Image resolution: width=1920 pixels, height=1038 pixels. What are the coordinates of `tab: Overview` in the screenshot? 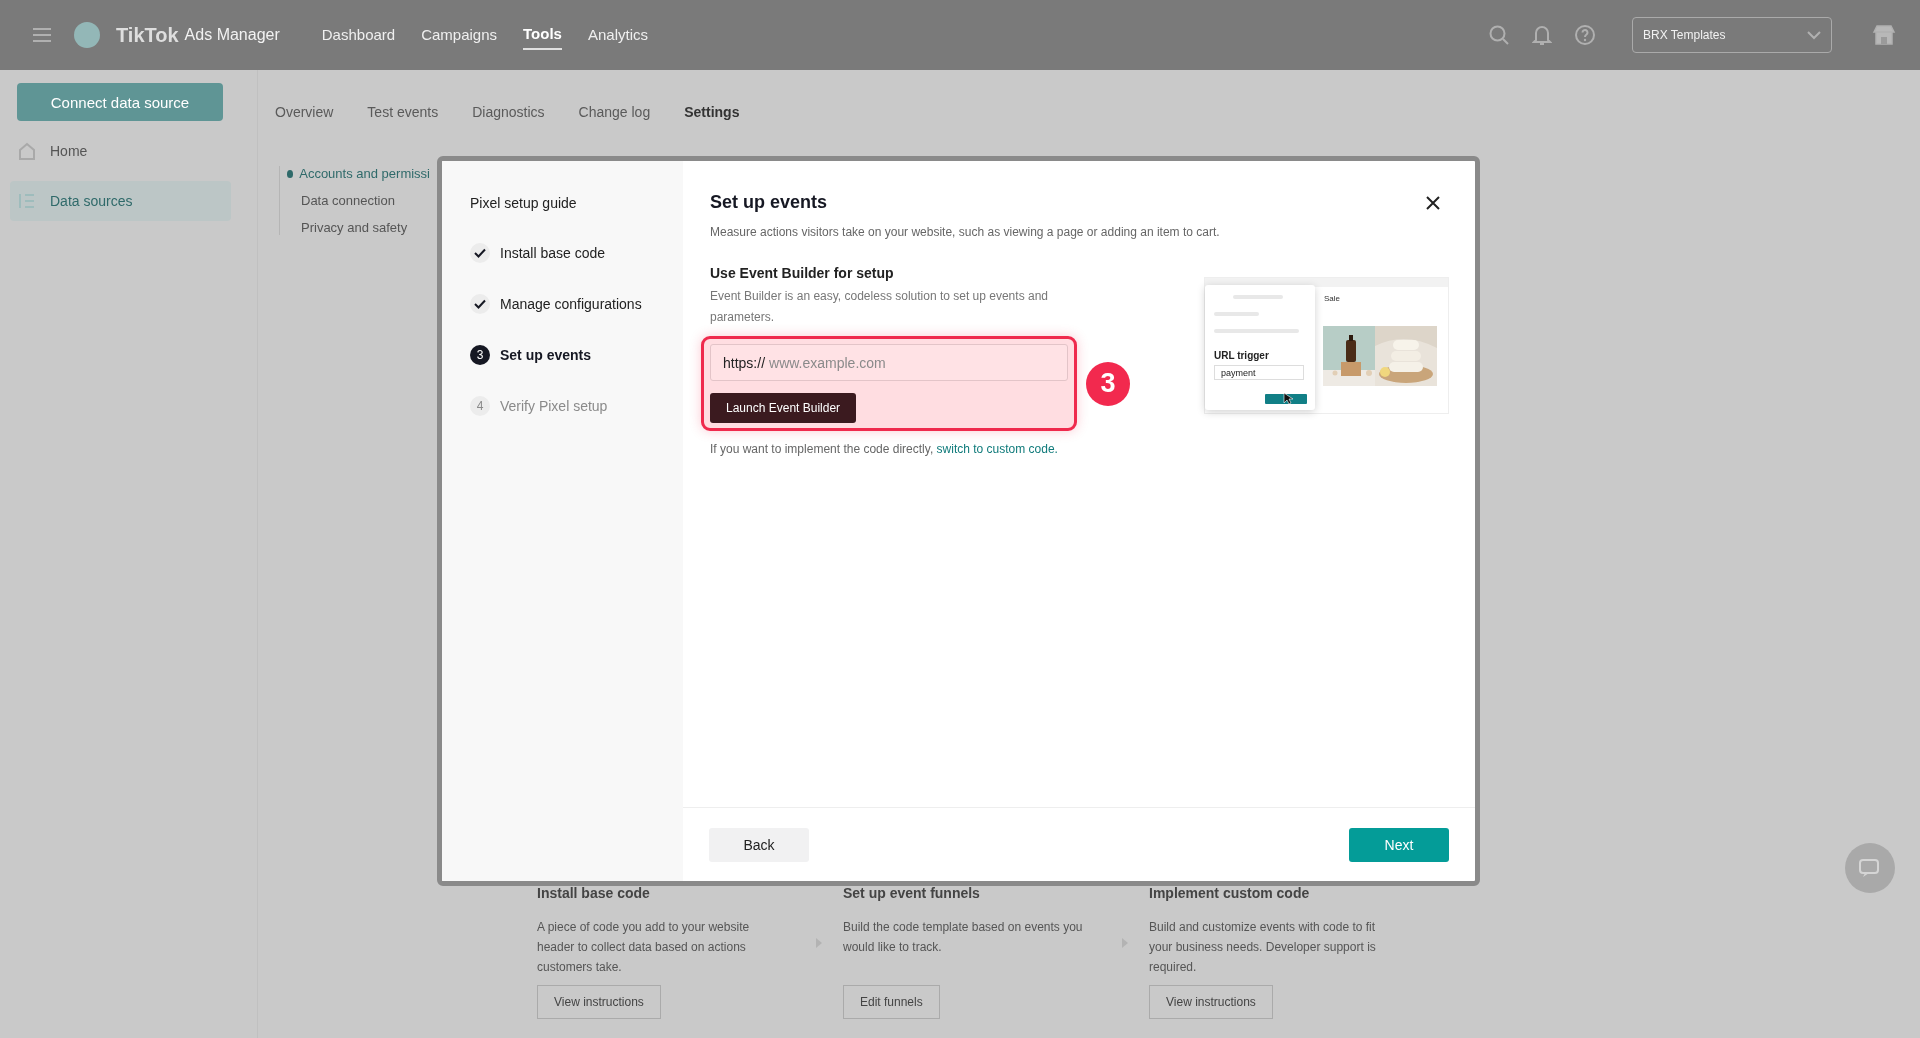 It's located at (304, 112).